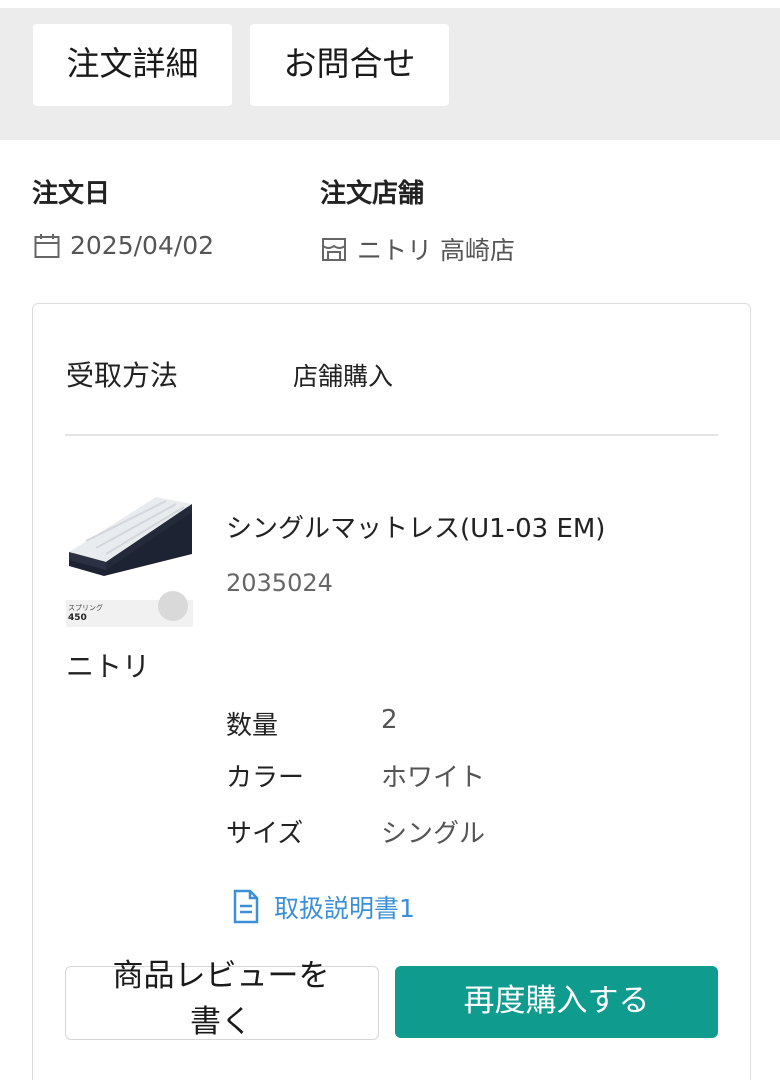 The width and height of the screenshot is (780, 1080). Describe the element at coordinates (349, 65) in the screenshot. I see `tab-inquiry: お問合せ` at that location.